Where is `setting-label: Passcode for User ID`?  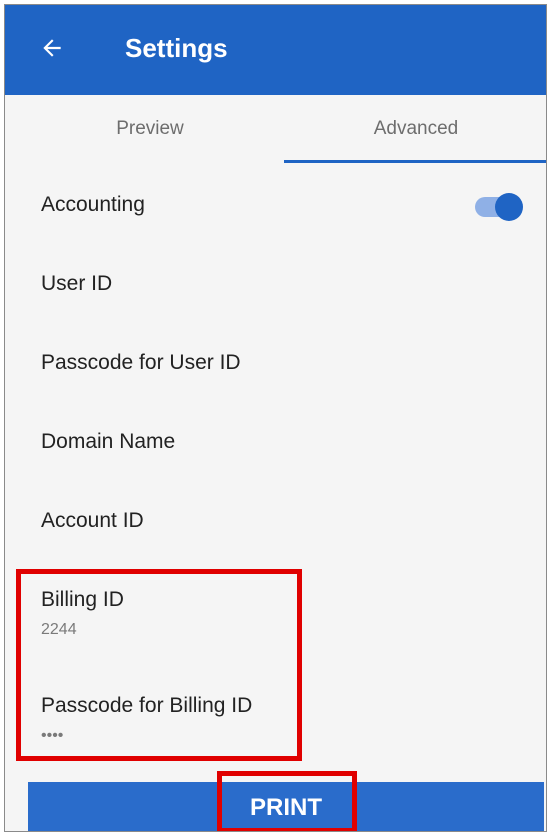
setting-label: Passcode for User ID is located at coordinates (141, 362).